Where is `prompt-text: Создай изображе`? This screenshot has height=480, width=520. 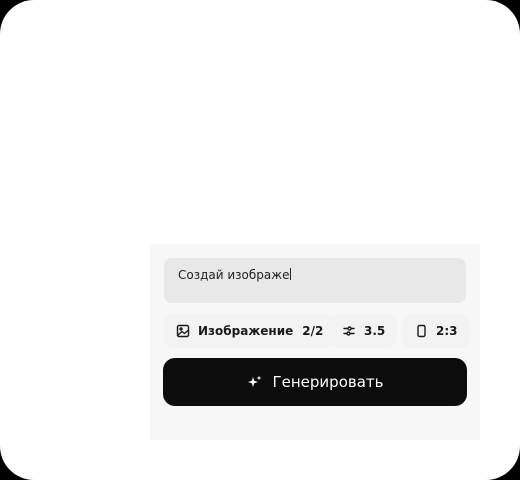
prompt-text: Создай изображе is located at coordinates (234, 275).